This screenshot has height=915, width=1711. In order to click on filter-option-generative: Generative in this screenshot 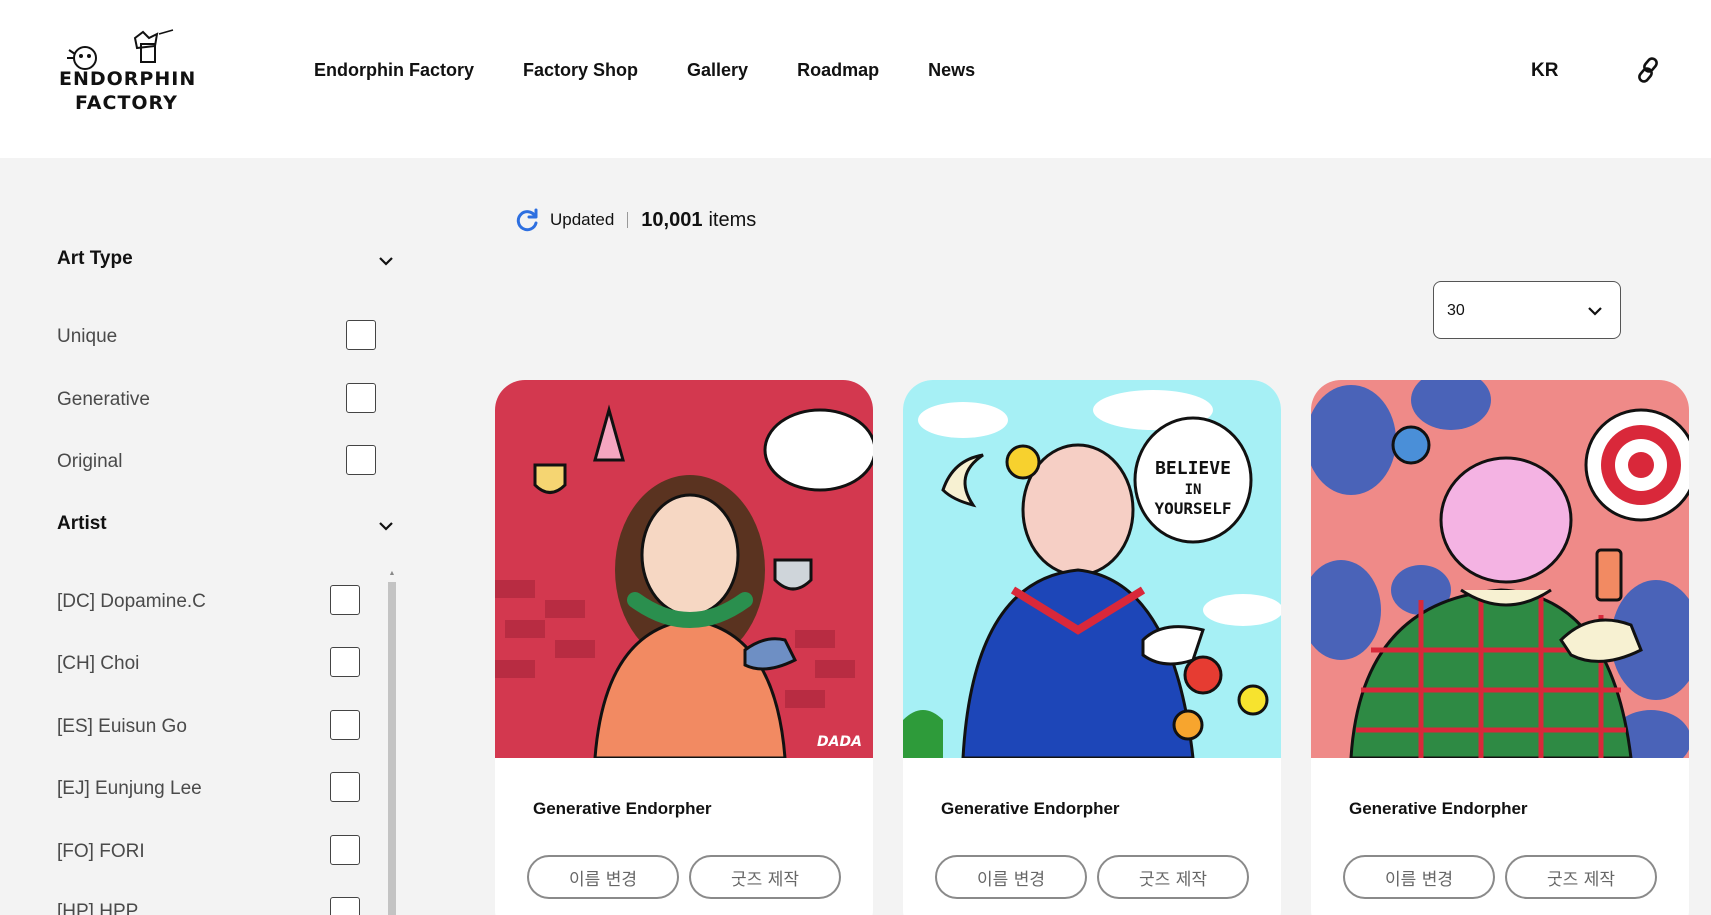, I will do `click(103, 399)`.